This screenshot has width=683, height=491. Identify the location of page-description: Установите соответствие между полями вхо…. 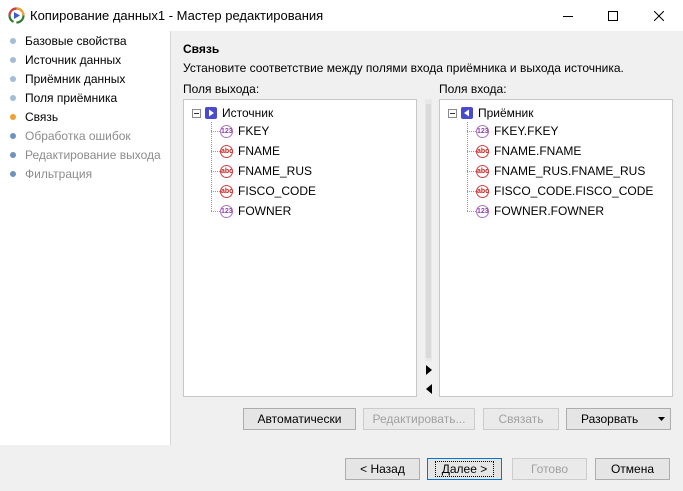
(403, 68).